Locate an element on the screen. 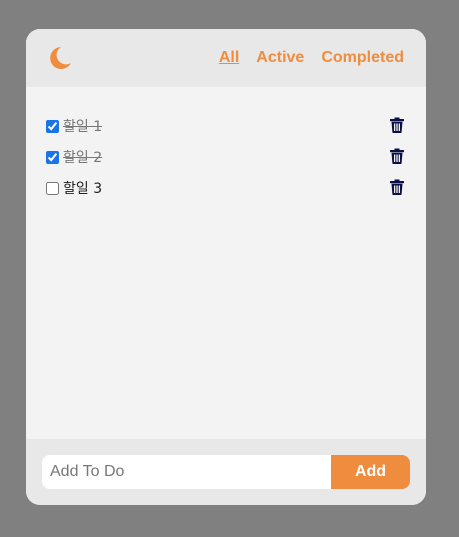 The width and height of the screenshot is (459, 537). filter-completed: Completed is located at coordinates (362, 58).